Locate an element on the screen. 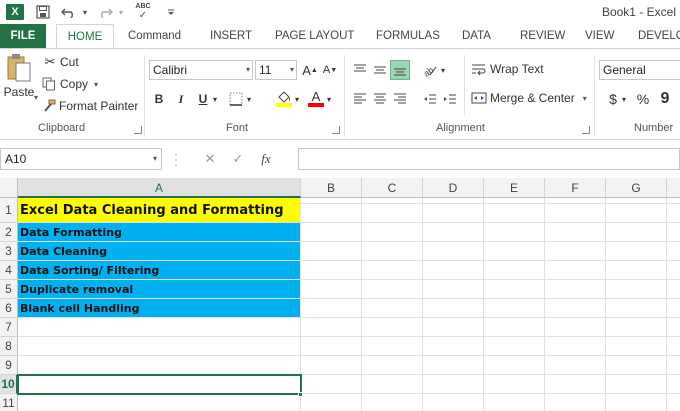  select-all-corner is located at coordinates (9, 188).